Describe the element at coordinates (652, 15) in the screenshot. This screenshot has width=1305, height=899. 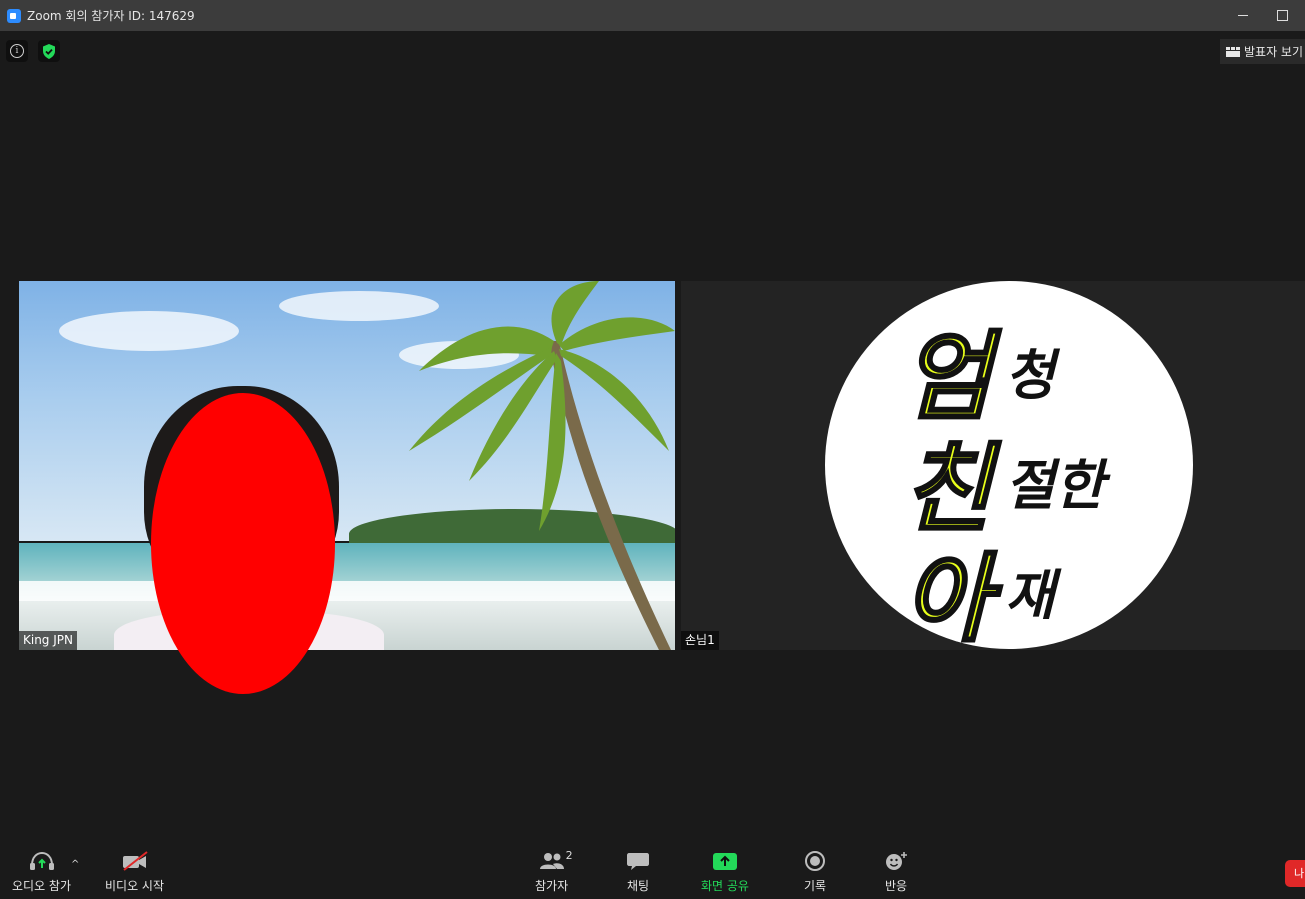
I see `title-bar: Zoom 회의 참가자 ID: 147629` at that location.